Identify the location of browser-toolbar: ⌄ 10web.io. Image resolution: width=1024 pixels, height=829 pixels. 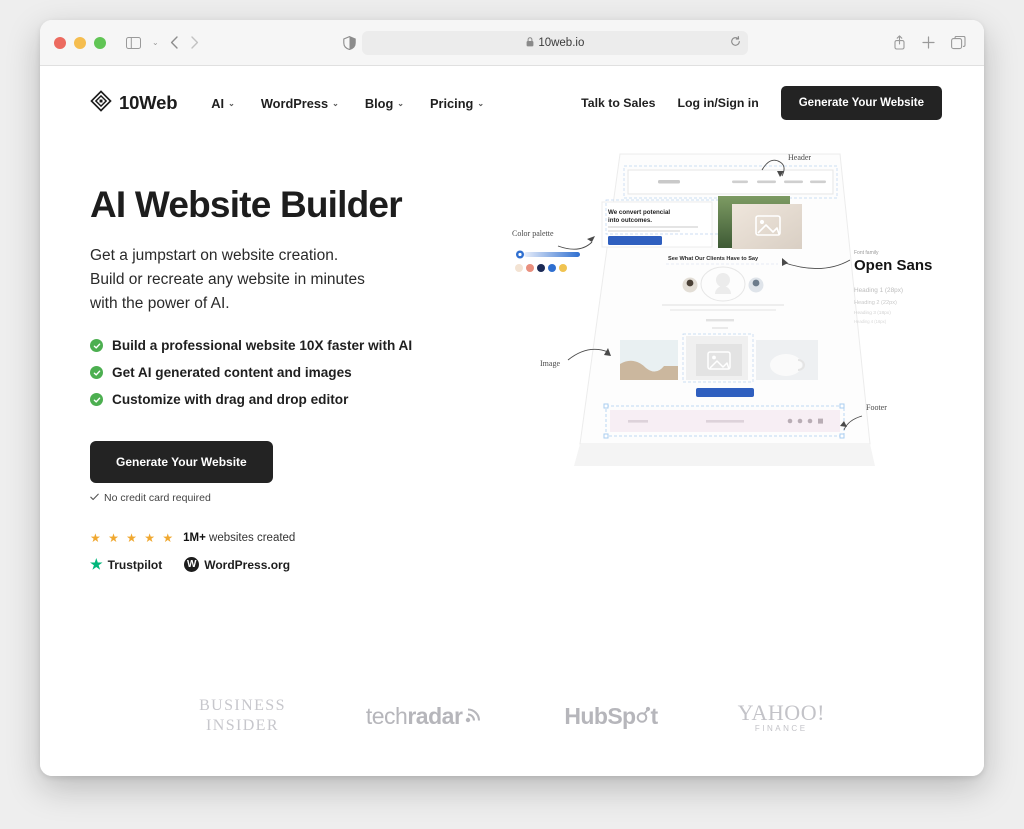
(512, 43).